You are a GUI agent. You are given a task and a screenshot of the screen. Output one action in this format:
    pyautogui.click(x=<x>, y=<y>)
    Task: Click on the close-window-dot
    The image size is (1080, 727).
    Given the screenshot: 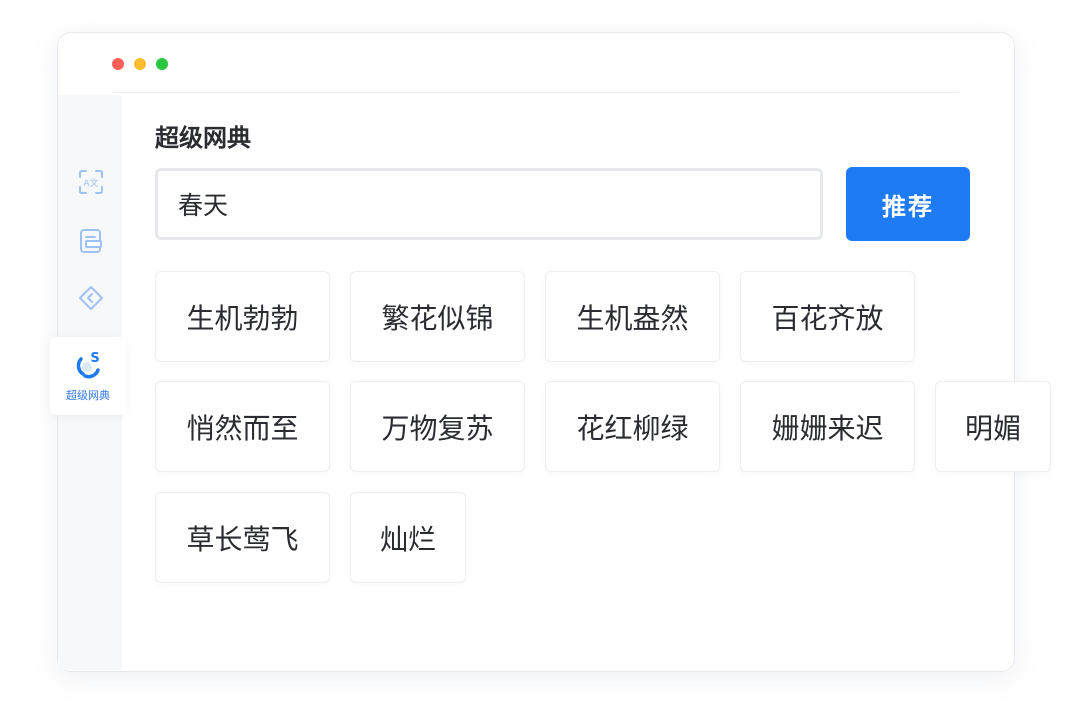 What is the action you would take?
    pyautogui.click(x=118, y=64)
    